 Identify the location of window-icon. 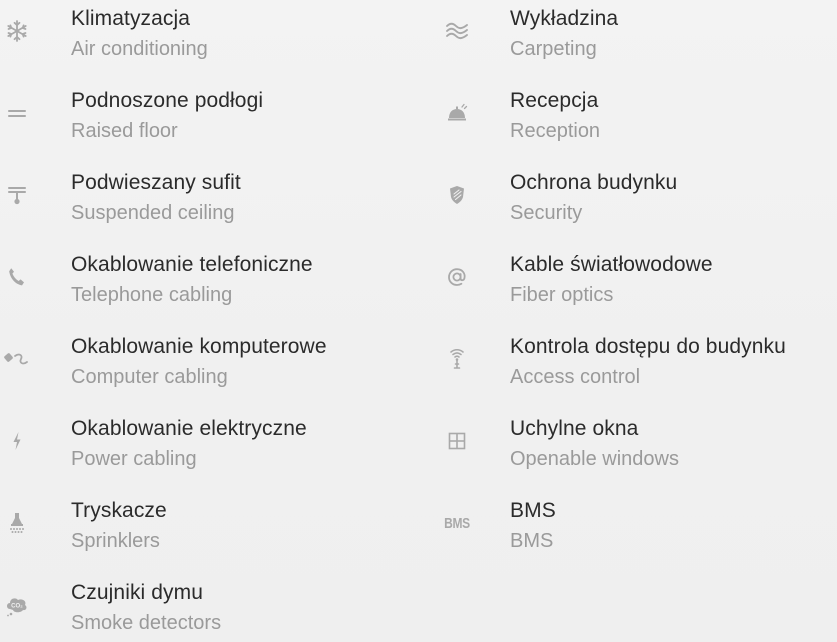
(457, 441).